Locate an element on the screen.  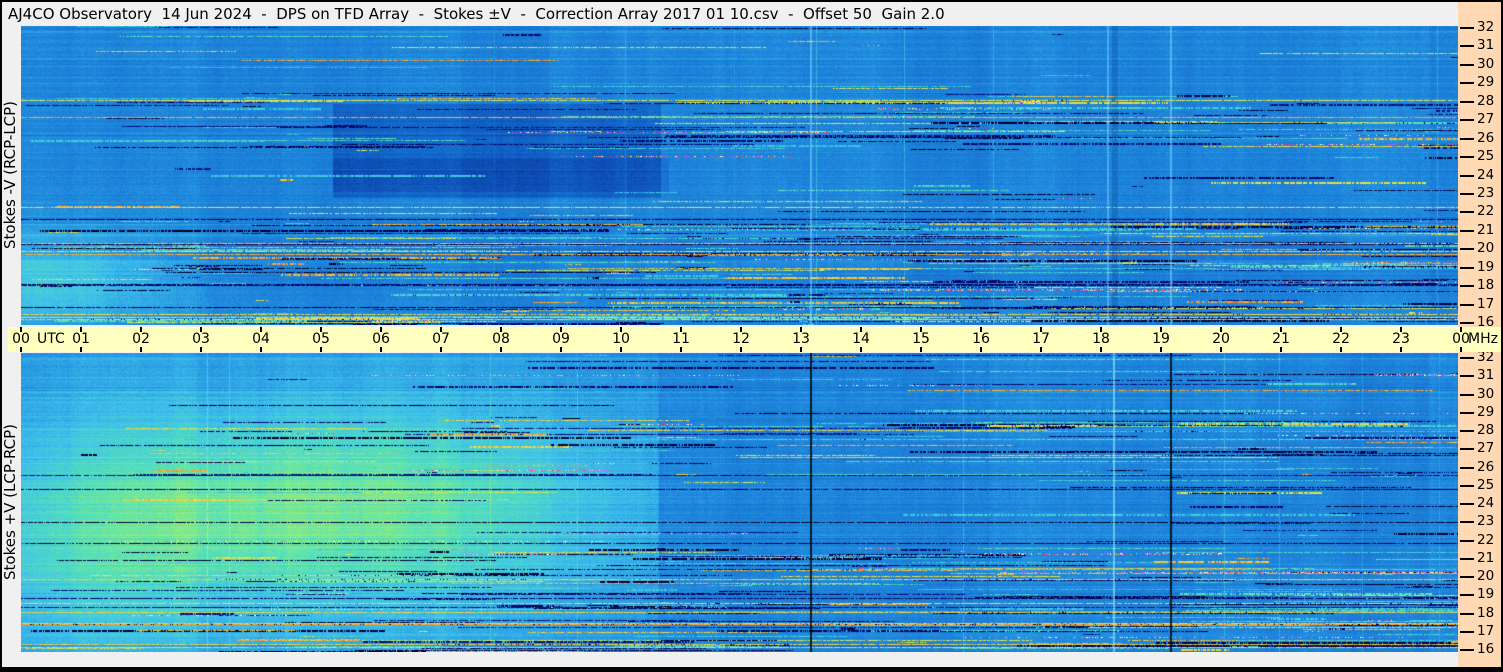
time-tick-label: 06 is located at coordinates (381, 339).